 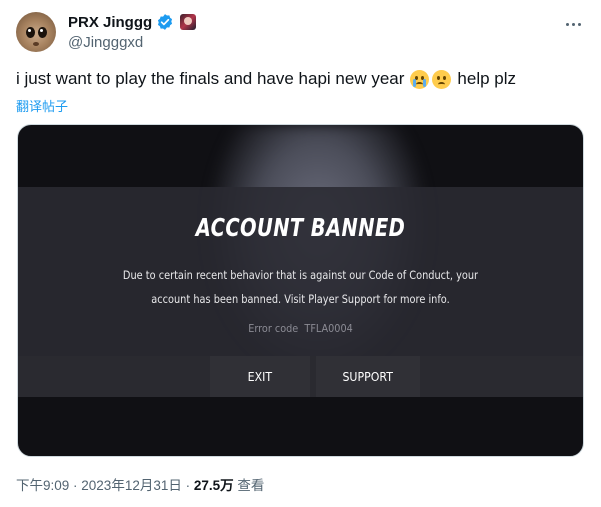 I want to click on exit-button-label: EXIT, so click(x=260, y=376).